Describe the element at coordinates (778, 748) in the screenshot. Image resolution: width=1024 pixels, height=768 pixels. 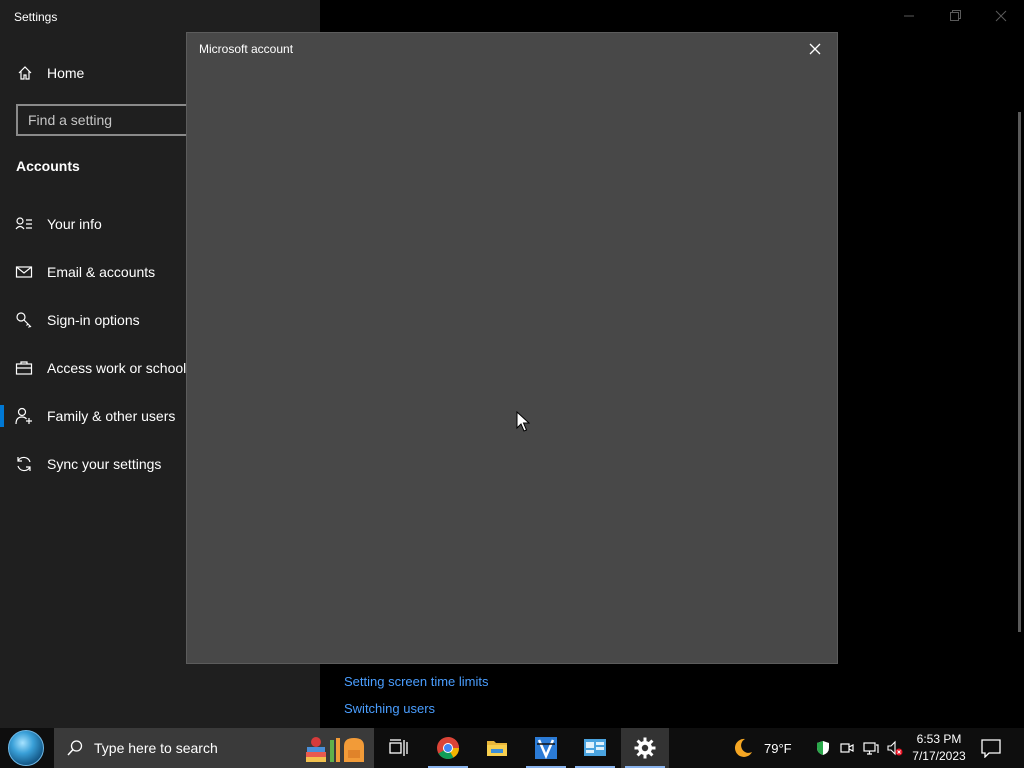
I see `weather-temp: 79°F` at that location.